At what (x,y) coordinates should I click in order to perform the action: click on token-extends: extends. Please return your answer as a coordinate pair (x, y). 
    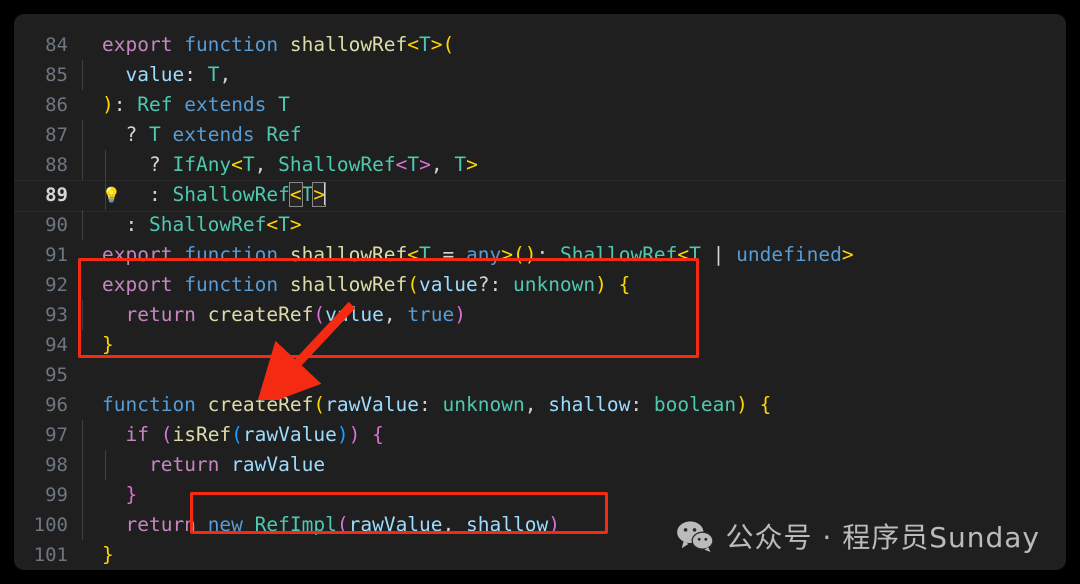
    Looking at the image, I should click on (213, 134).